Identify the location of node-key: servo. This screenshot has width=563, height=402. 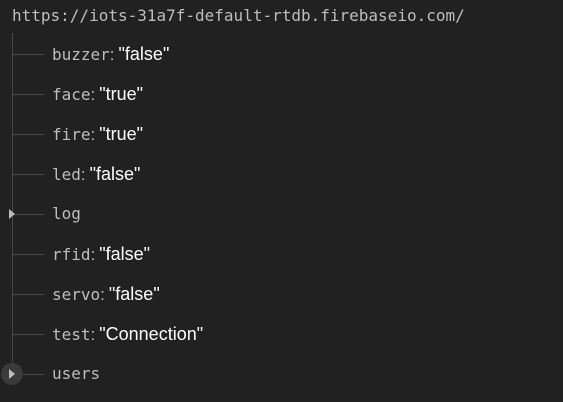
(76, 294).